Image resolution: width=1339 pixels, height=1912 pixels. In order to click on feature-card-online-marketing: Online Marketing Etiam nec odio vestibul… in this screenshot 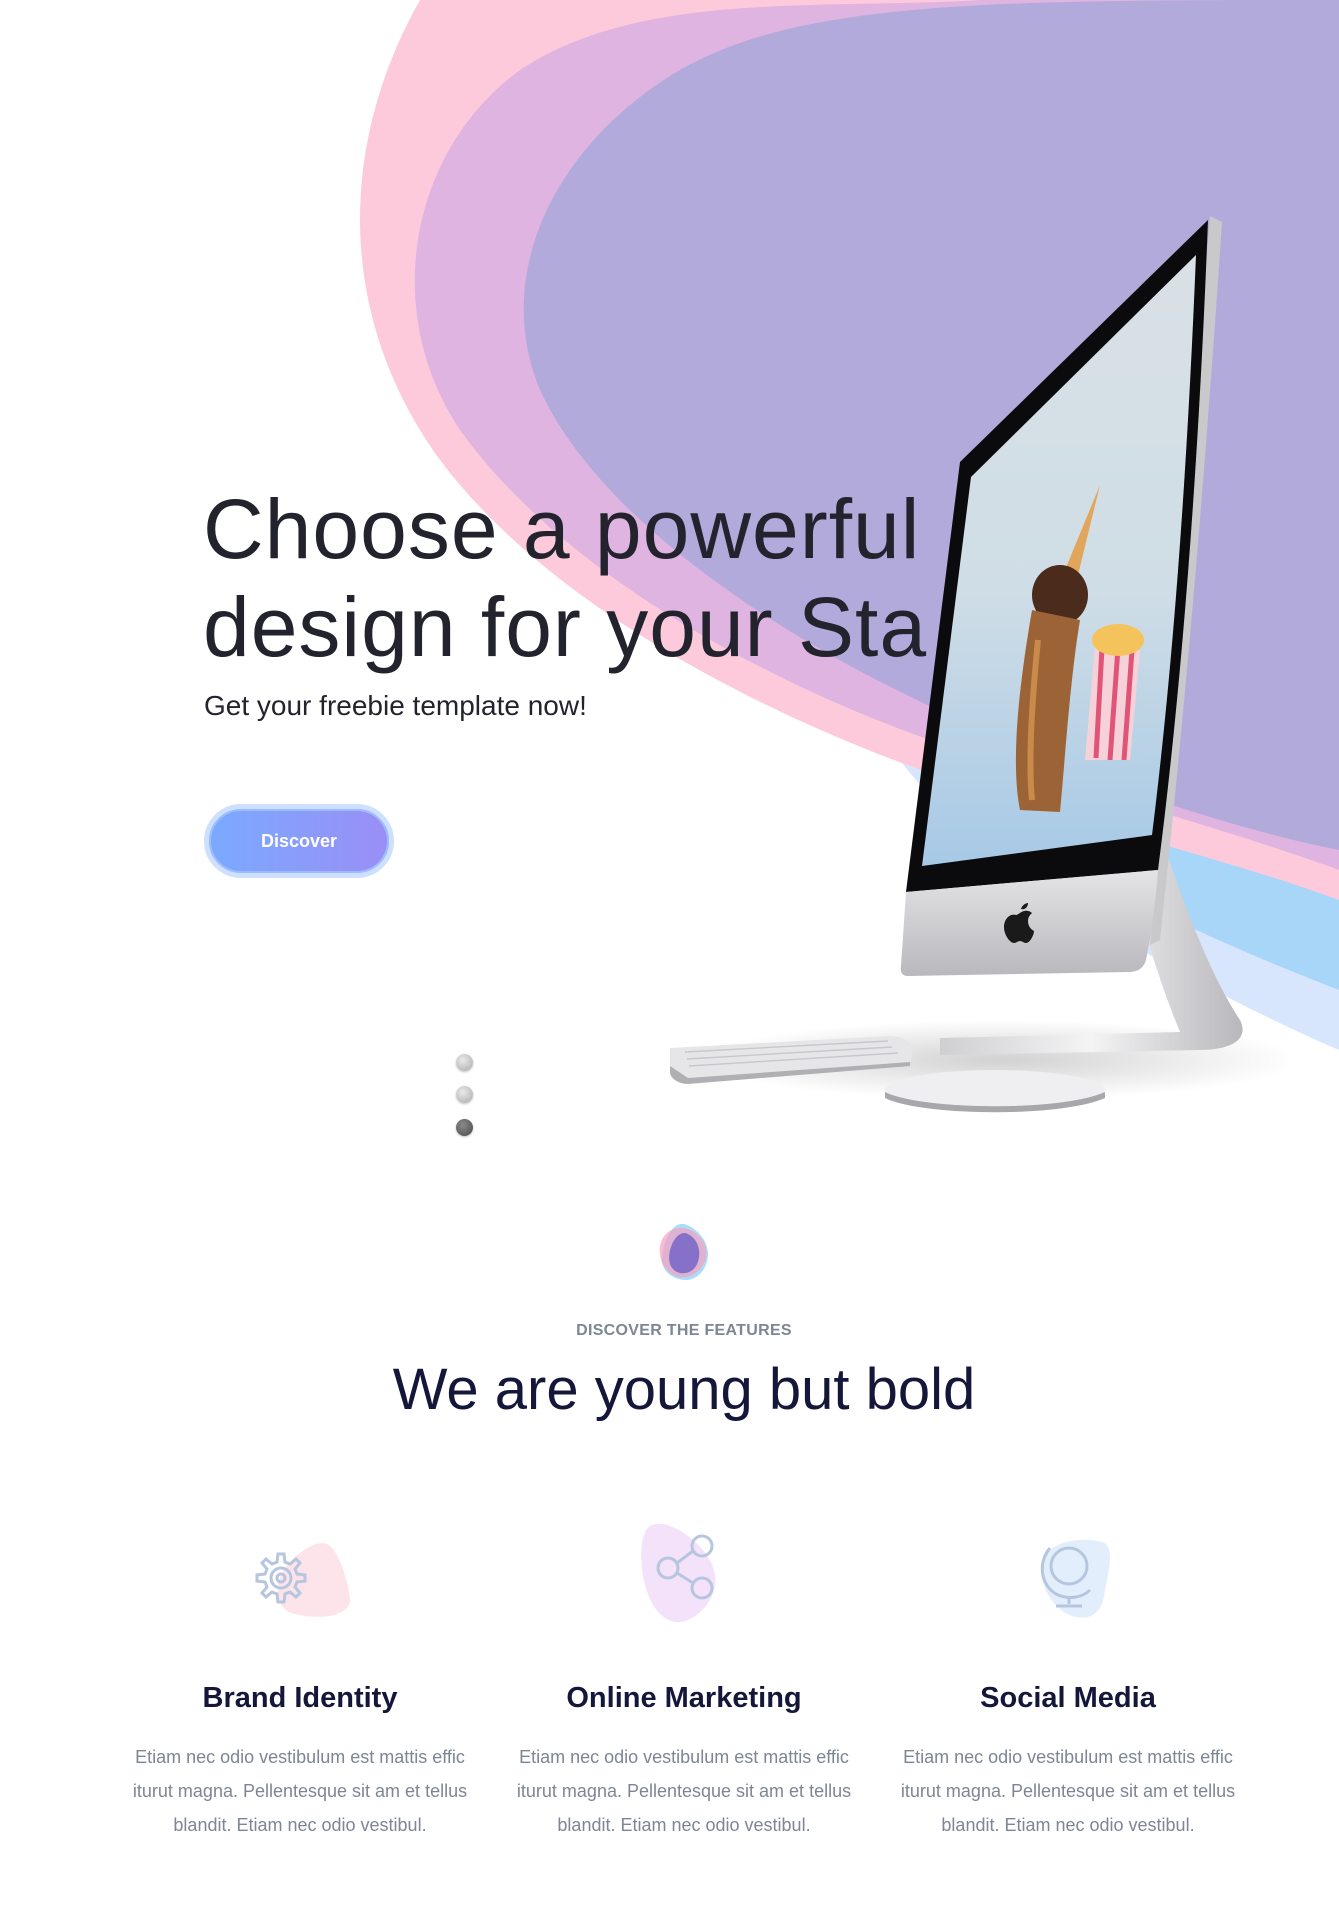, I will do `click(684, 1702)`.